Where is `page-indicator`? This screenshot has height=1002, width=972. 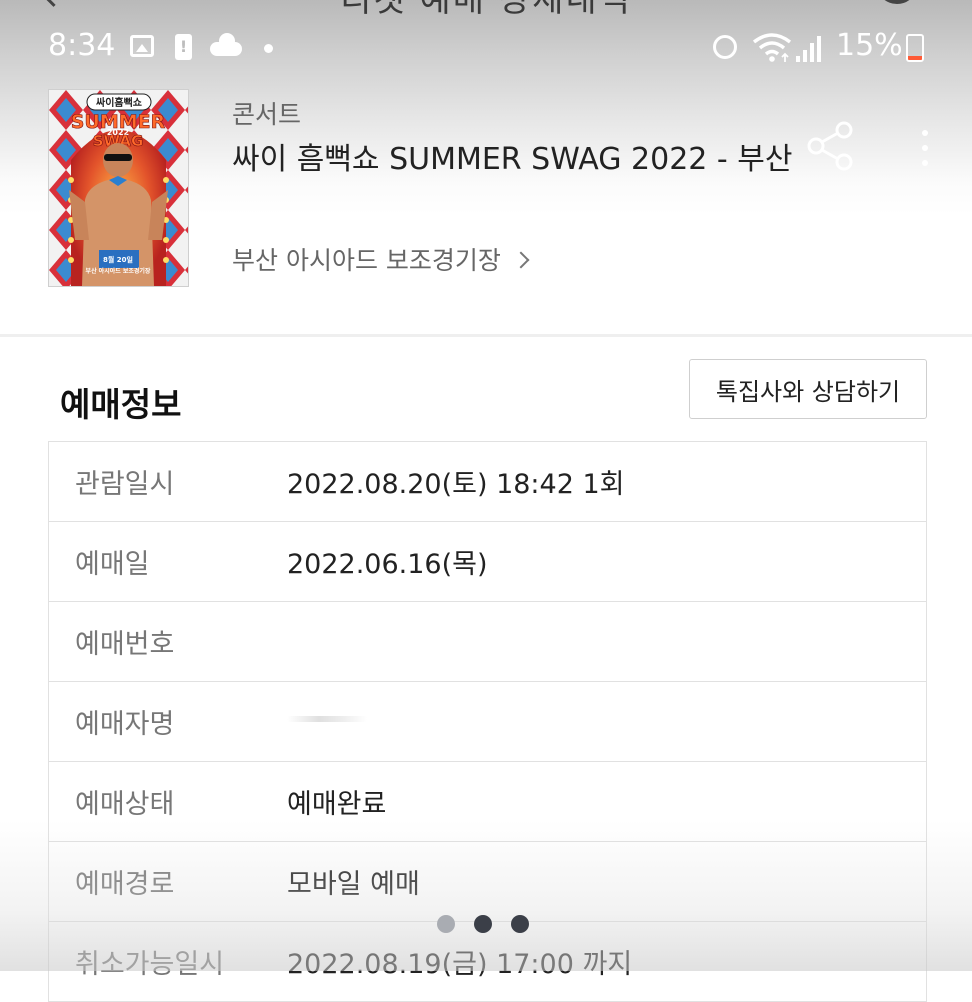
page-indicator is located at coordinates (487, 925).